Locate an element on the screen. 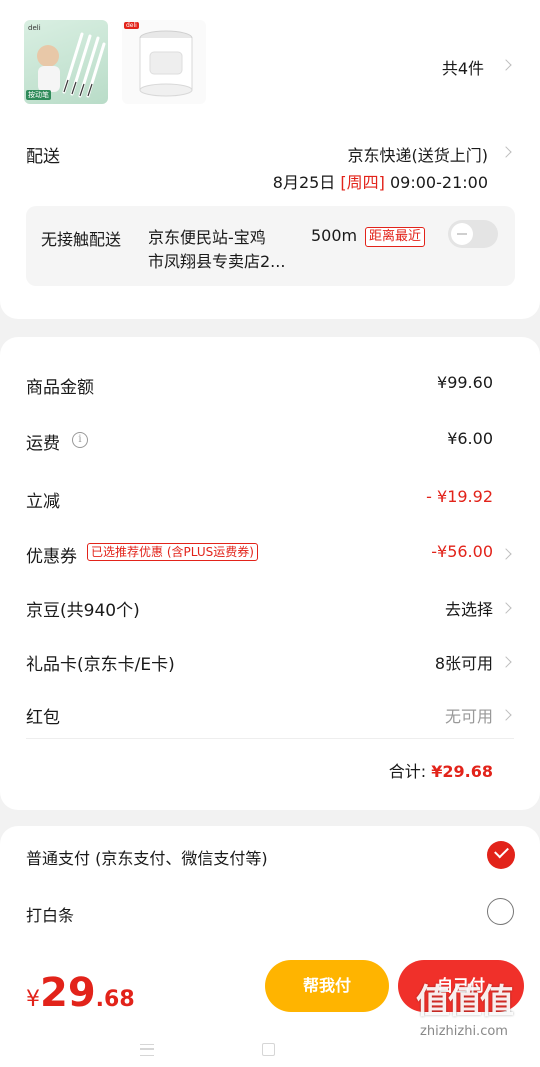 This screenshot has width=540, height=1067. price-decimal: .68 is located at coordinates (115, 999).